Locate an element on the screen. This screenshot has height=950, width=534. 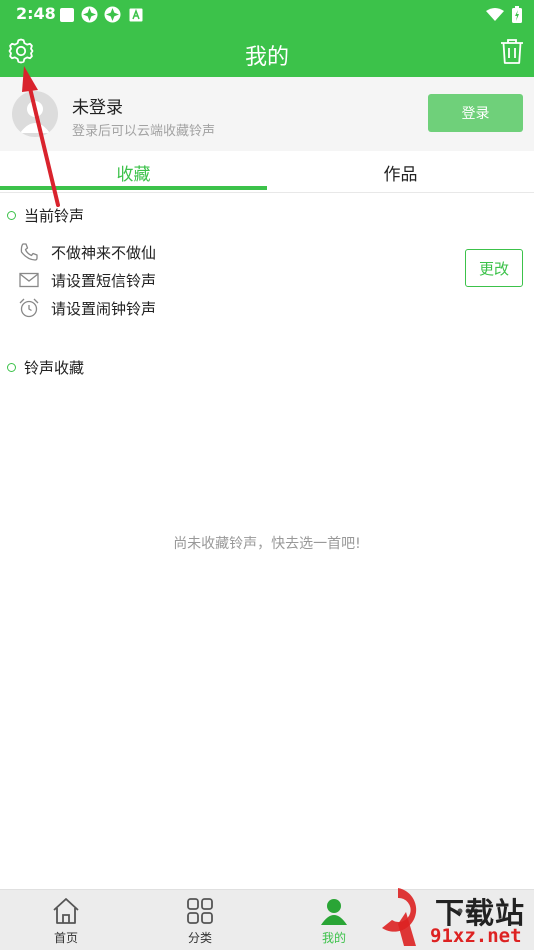
current-ringtone-header: 当前铃声 is located at coordinates (42, 215).